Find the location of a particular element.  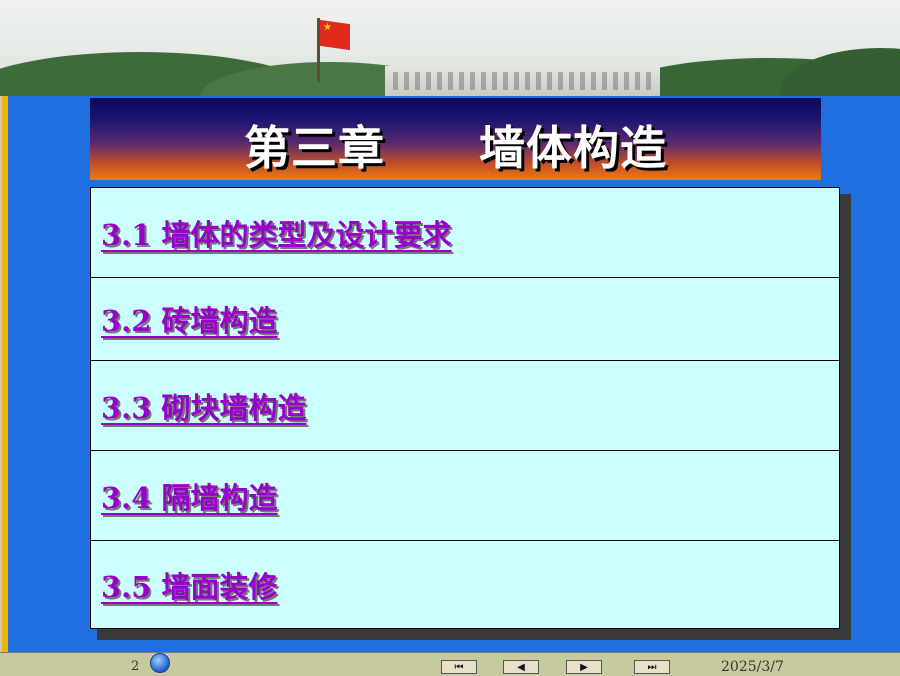

slide-title: 第三章 墙体构造 is located at coordinates (455, 148).